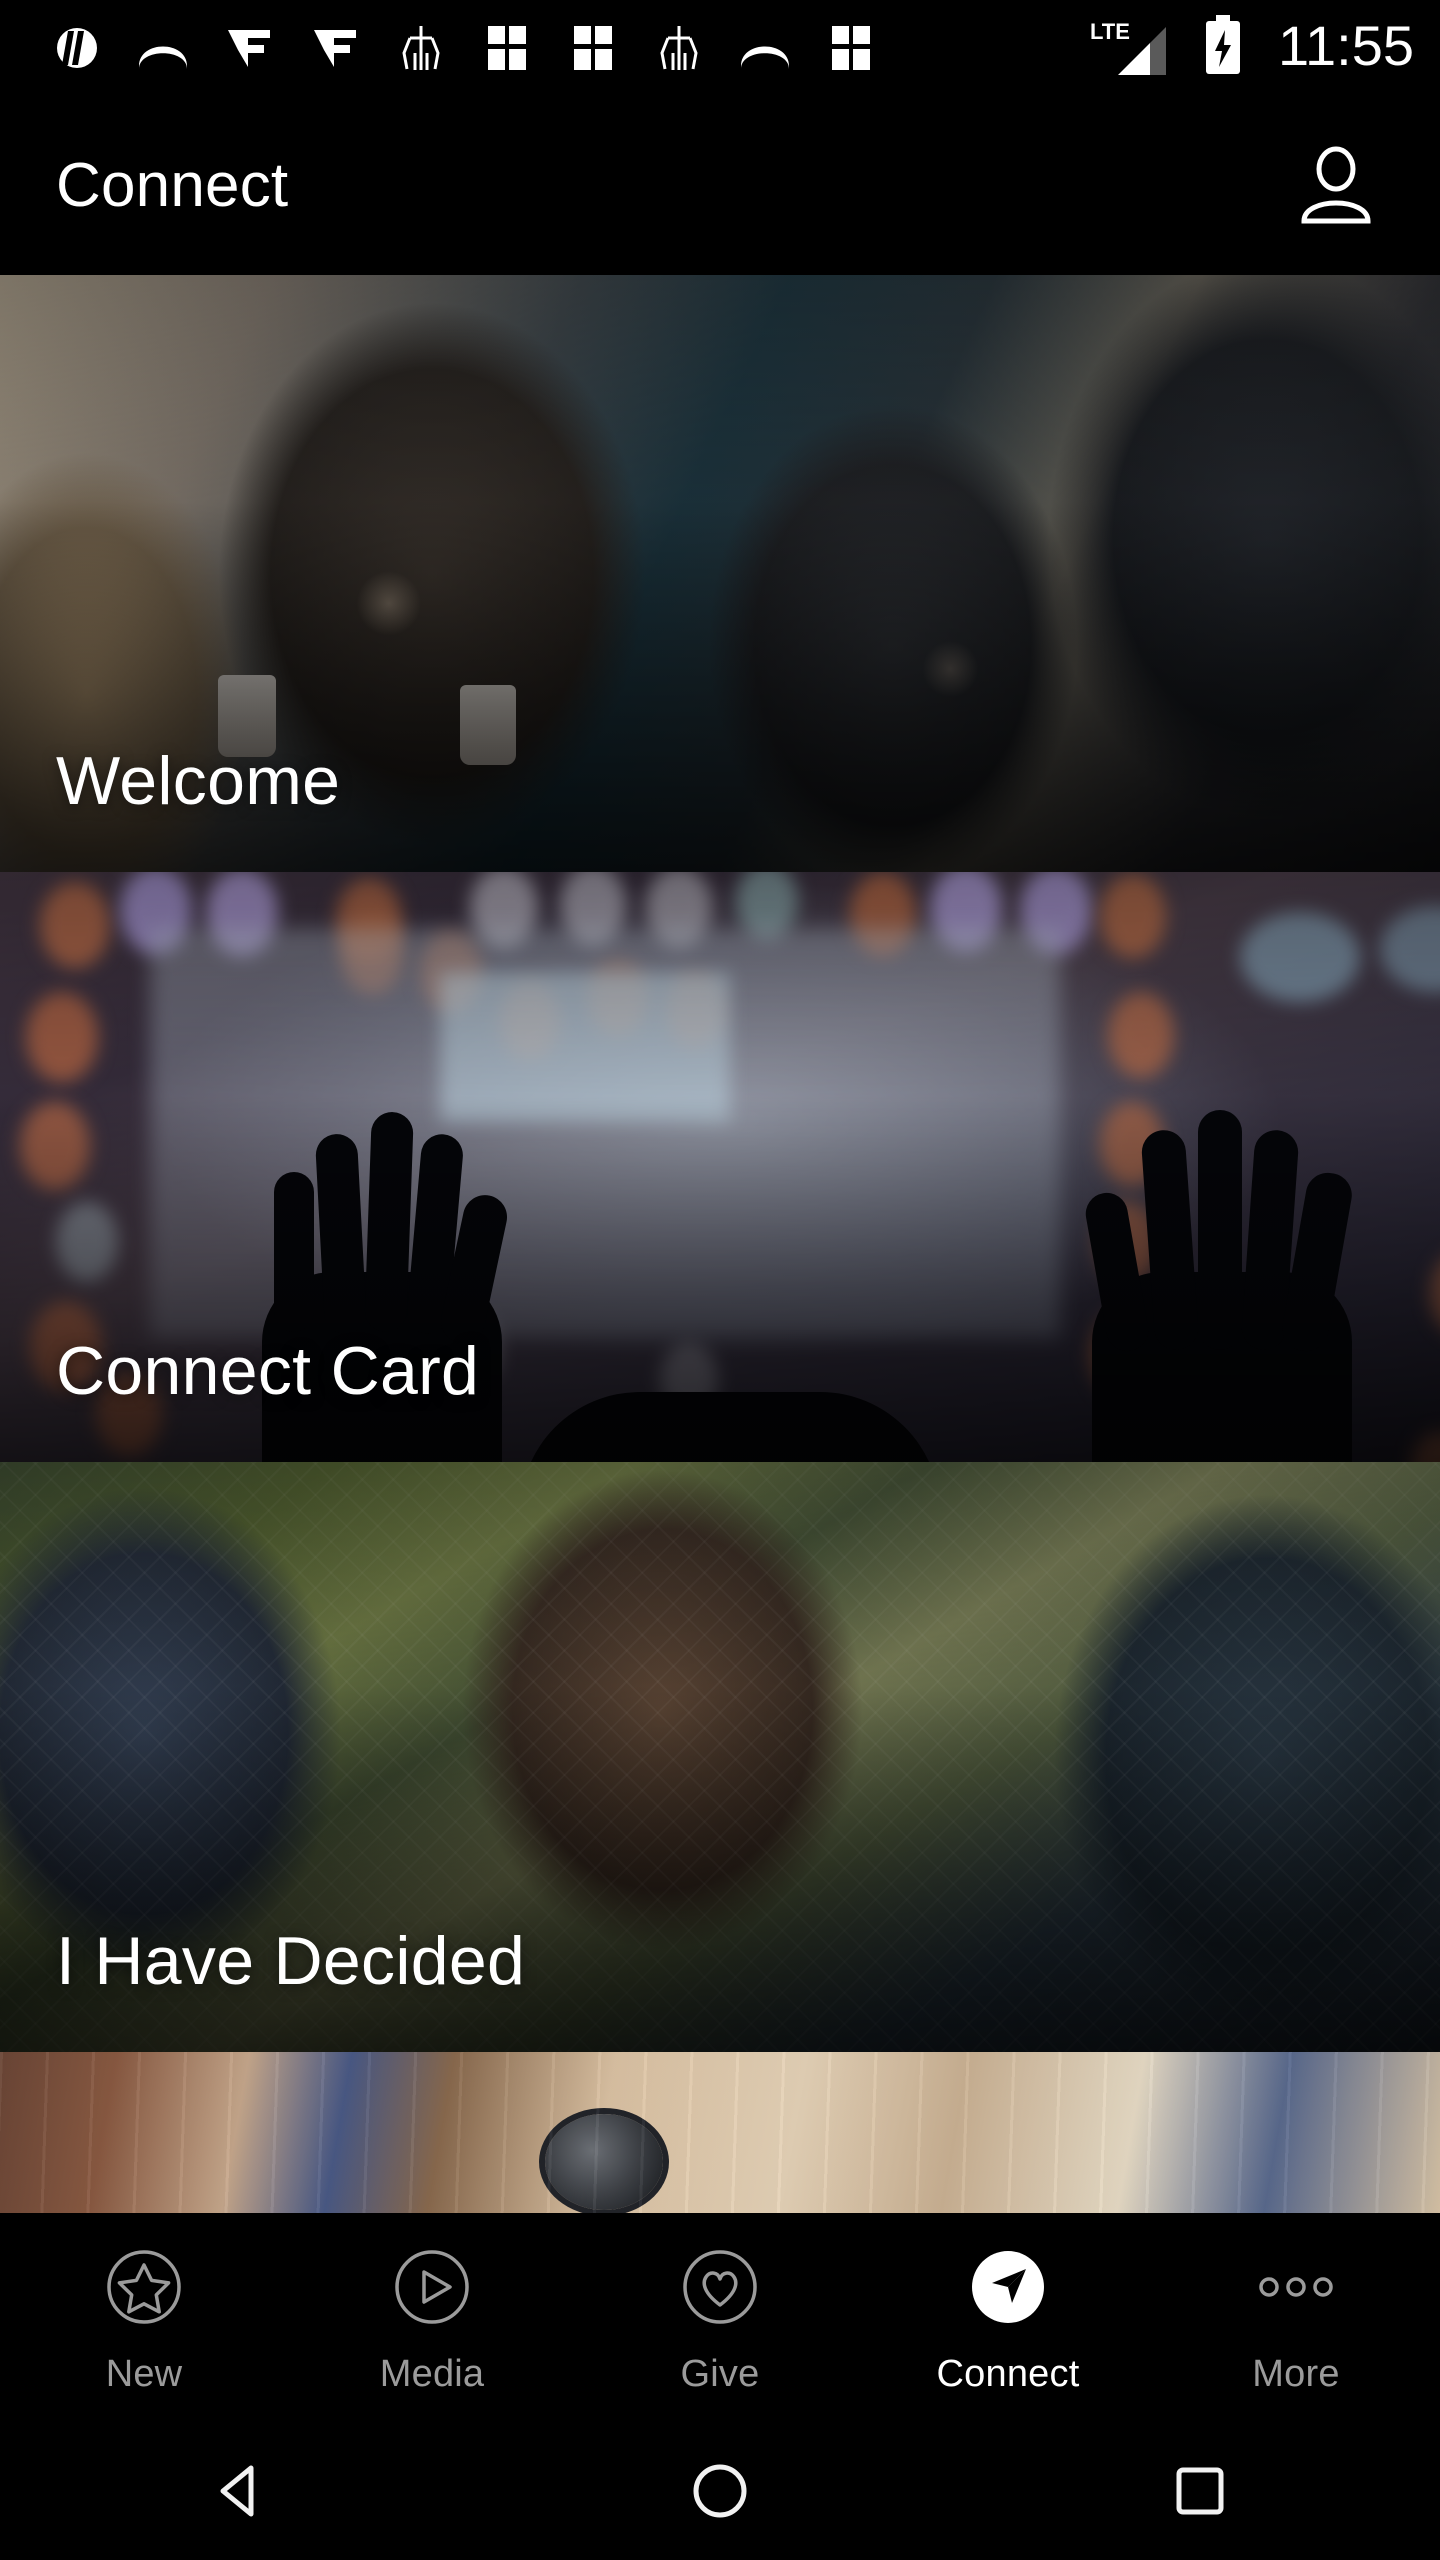 Image resolution: width=1440 pixels, height=2560 pixels. I want to click on status-indicators: LTE 11:55, so click(1251, 47).